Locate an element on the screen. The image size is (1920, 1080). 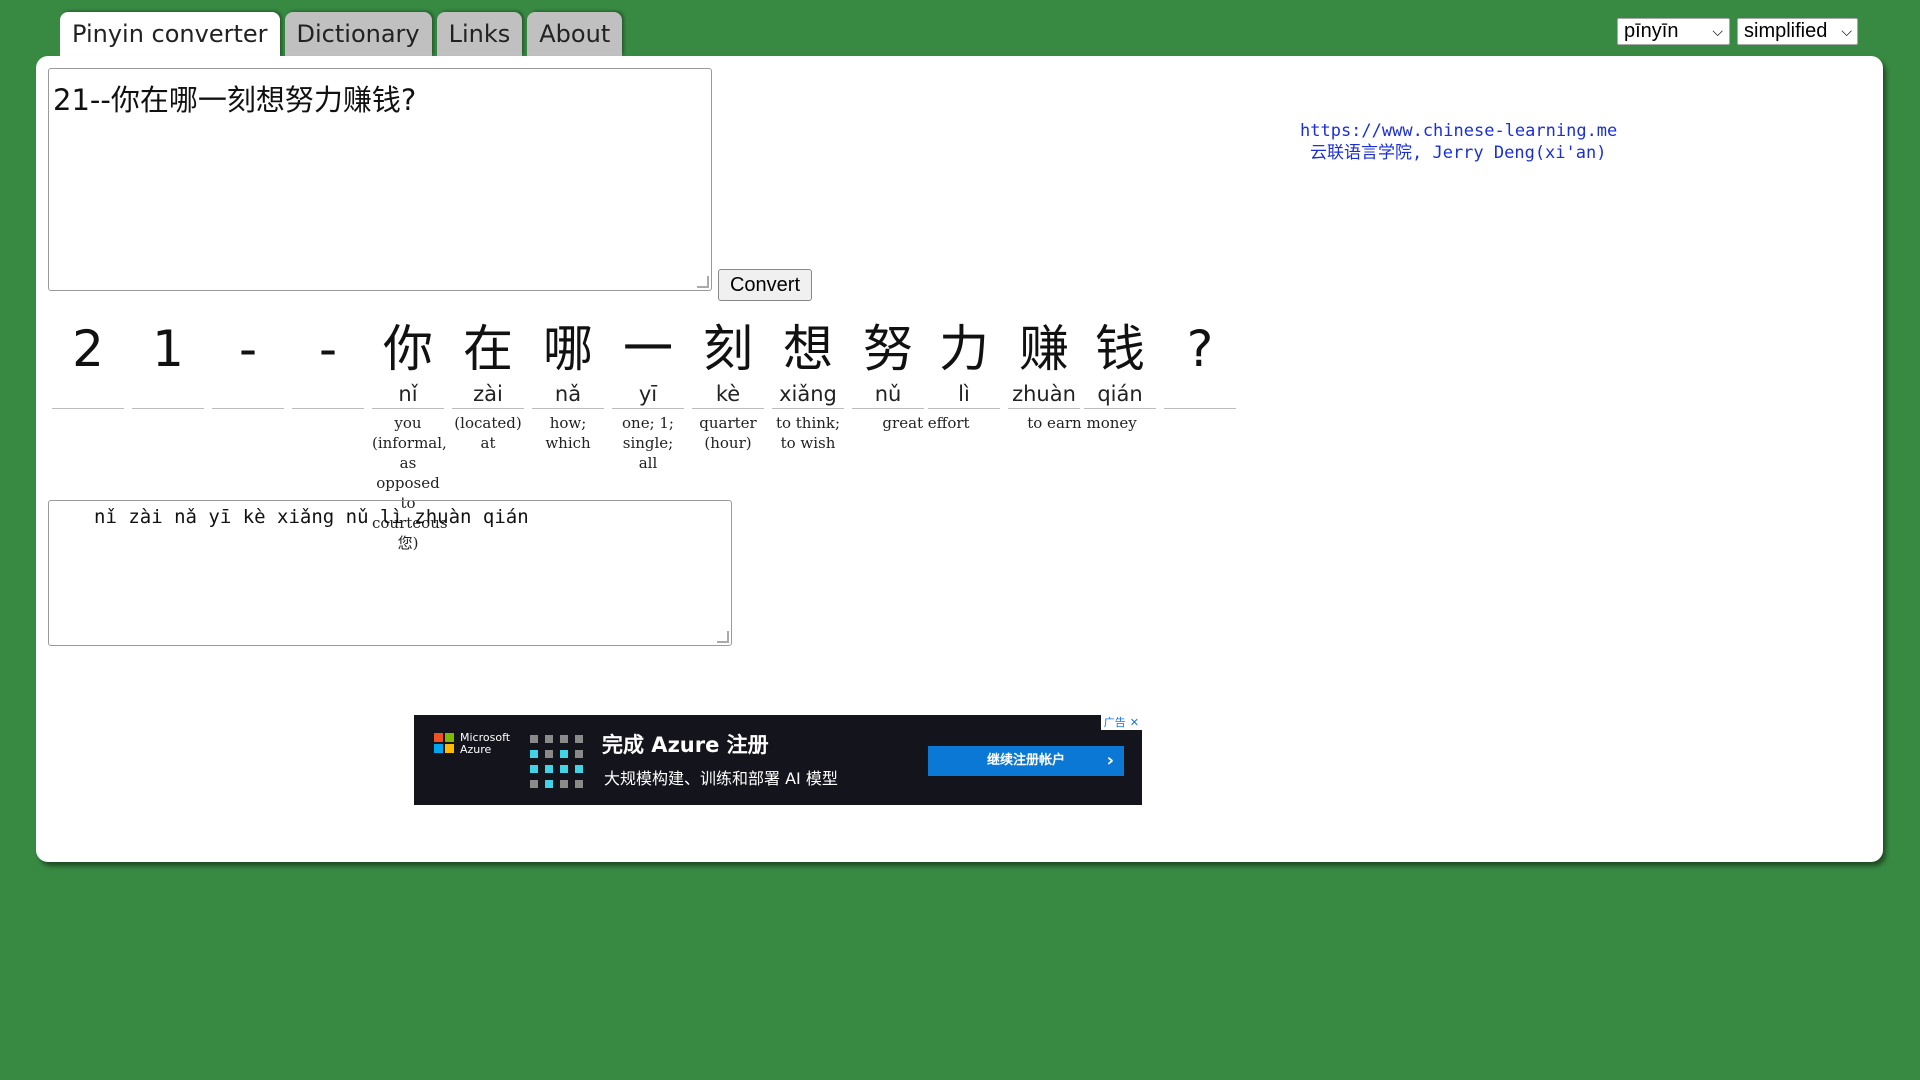
character-cell: 力 lì is located at coordinates (964, 365).